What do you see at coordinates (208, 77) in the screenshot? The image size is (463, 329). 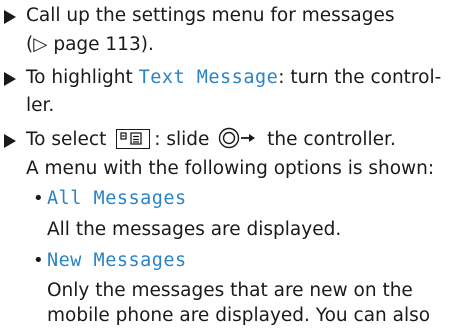 I see `highlight-text-message: Text Message` at bounding box center [208, 77].